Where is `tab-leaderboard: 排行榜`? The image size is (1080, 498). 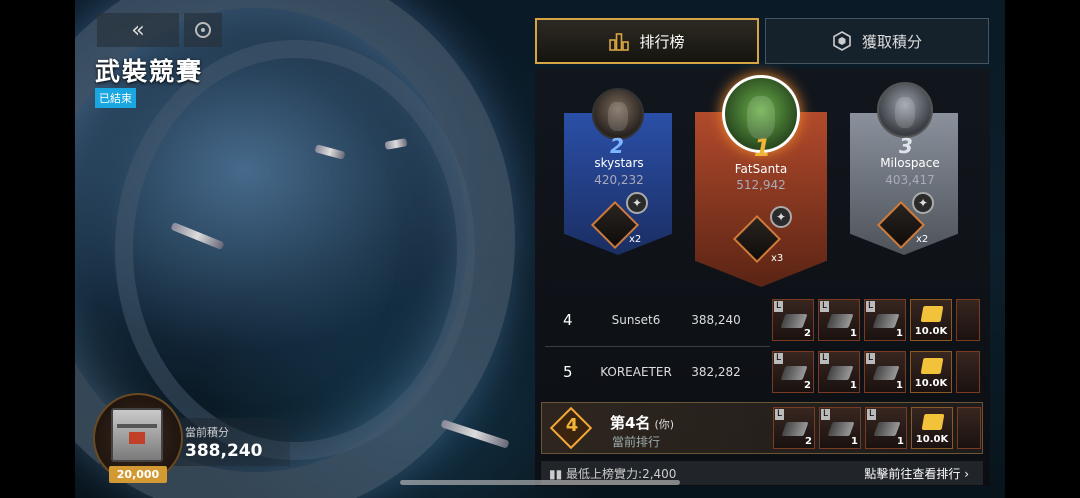
tab-leaderboard: 排行榜 is located at coordinates (647, 41).